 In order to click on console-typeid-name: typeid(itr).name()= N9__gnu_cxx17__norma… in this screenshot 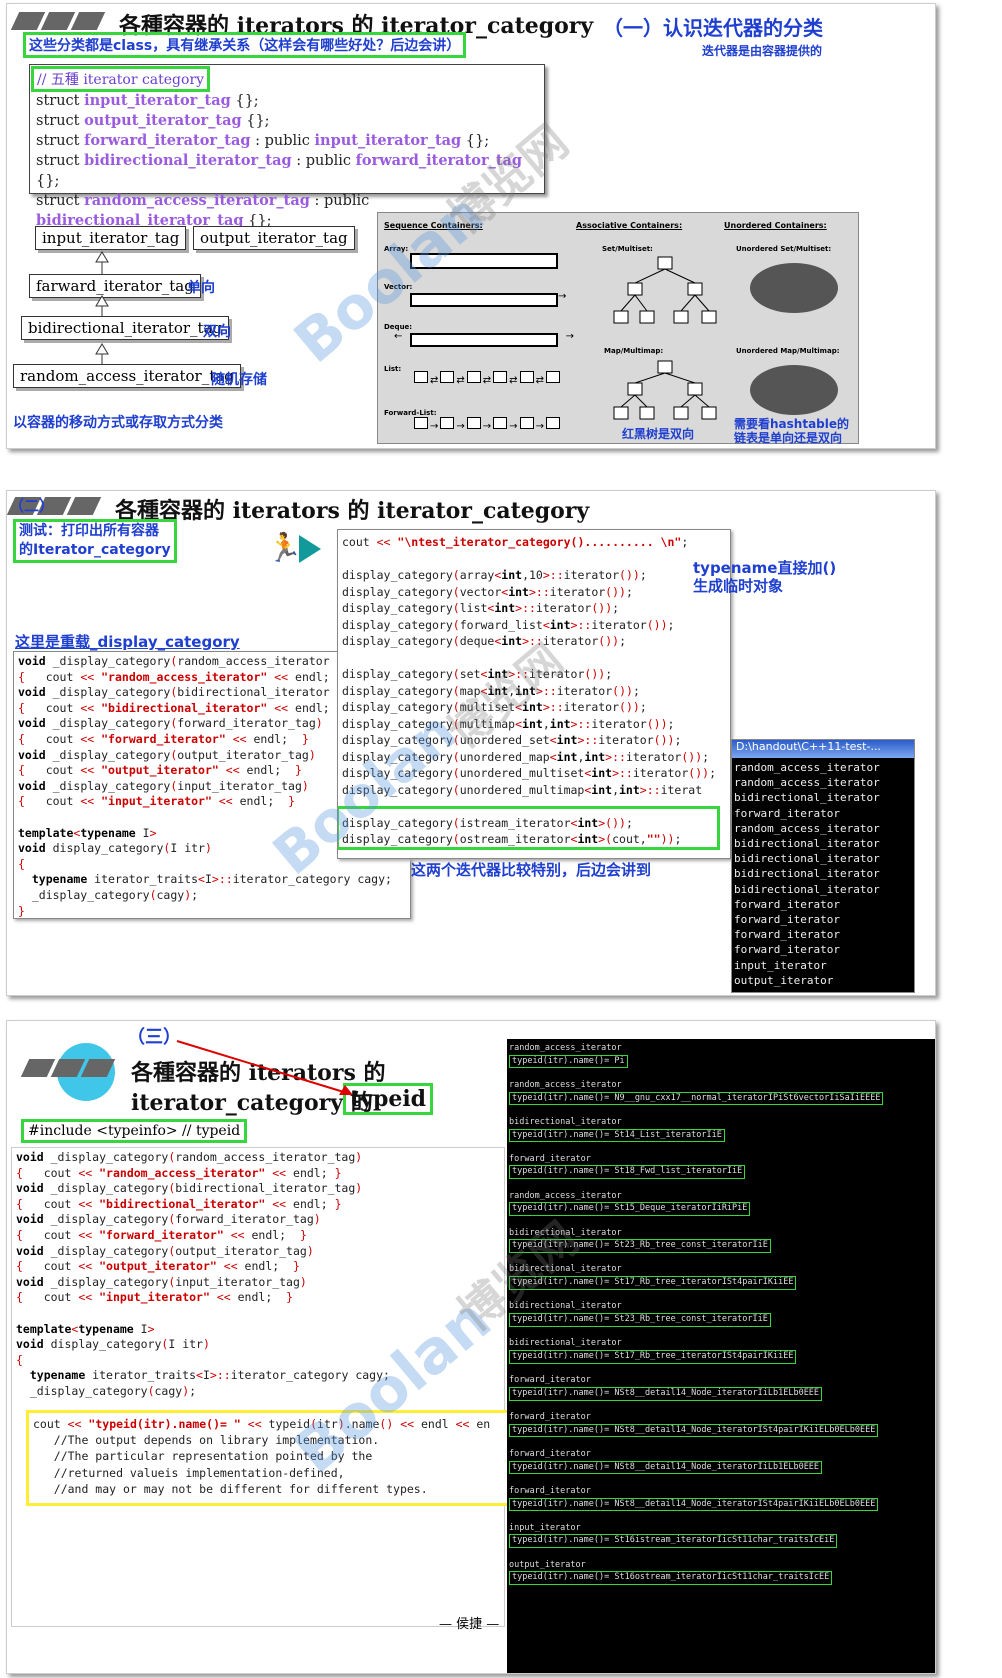, I will do `click(696, 1098)`.